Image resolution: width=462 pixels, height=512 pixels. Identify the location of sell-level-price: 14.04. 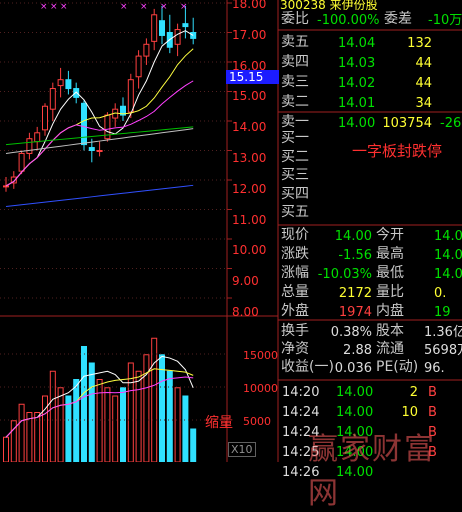
(357, 43).